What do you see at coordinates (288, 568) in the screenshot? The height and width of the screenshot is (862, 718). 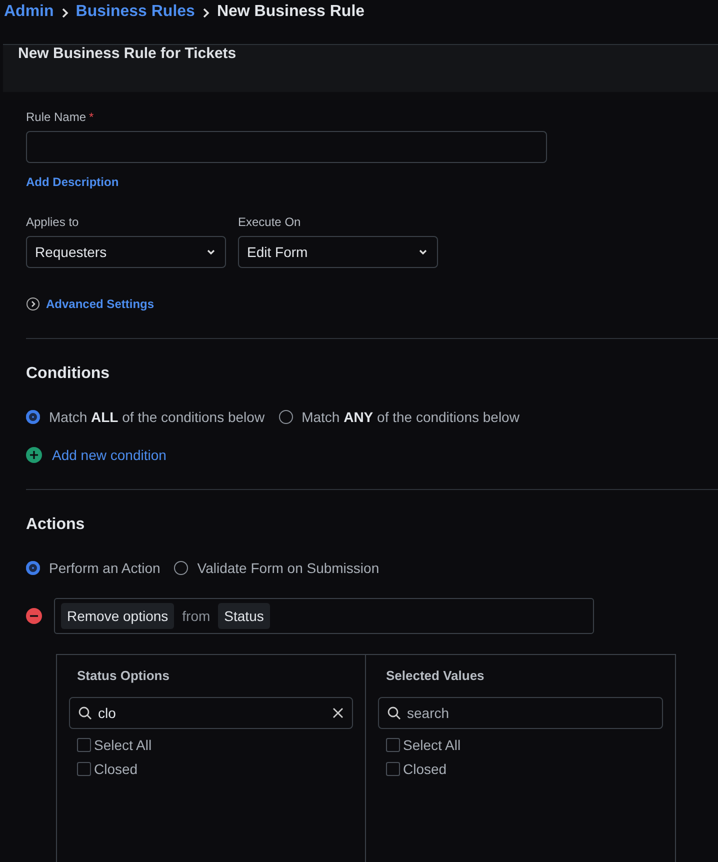 I see `radio-label: Validate Form on Submission` at bounding box center [288, 568].